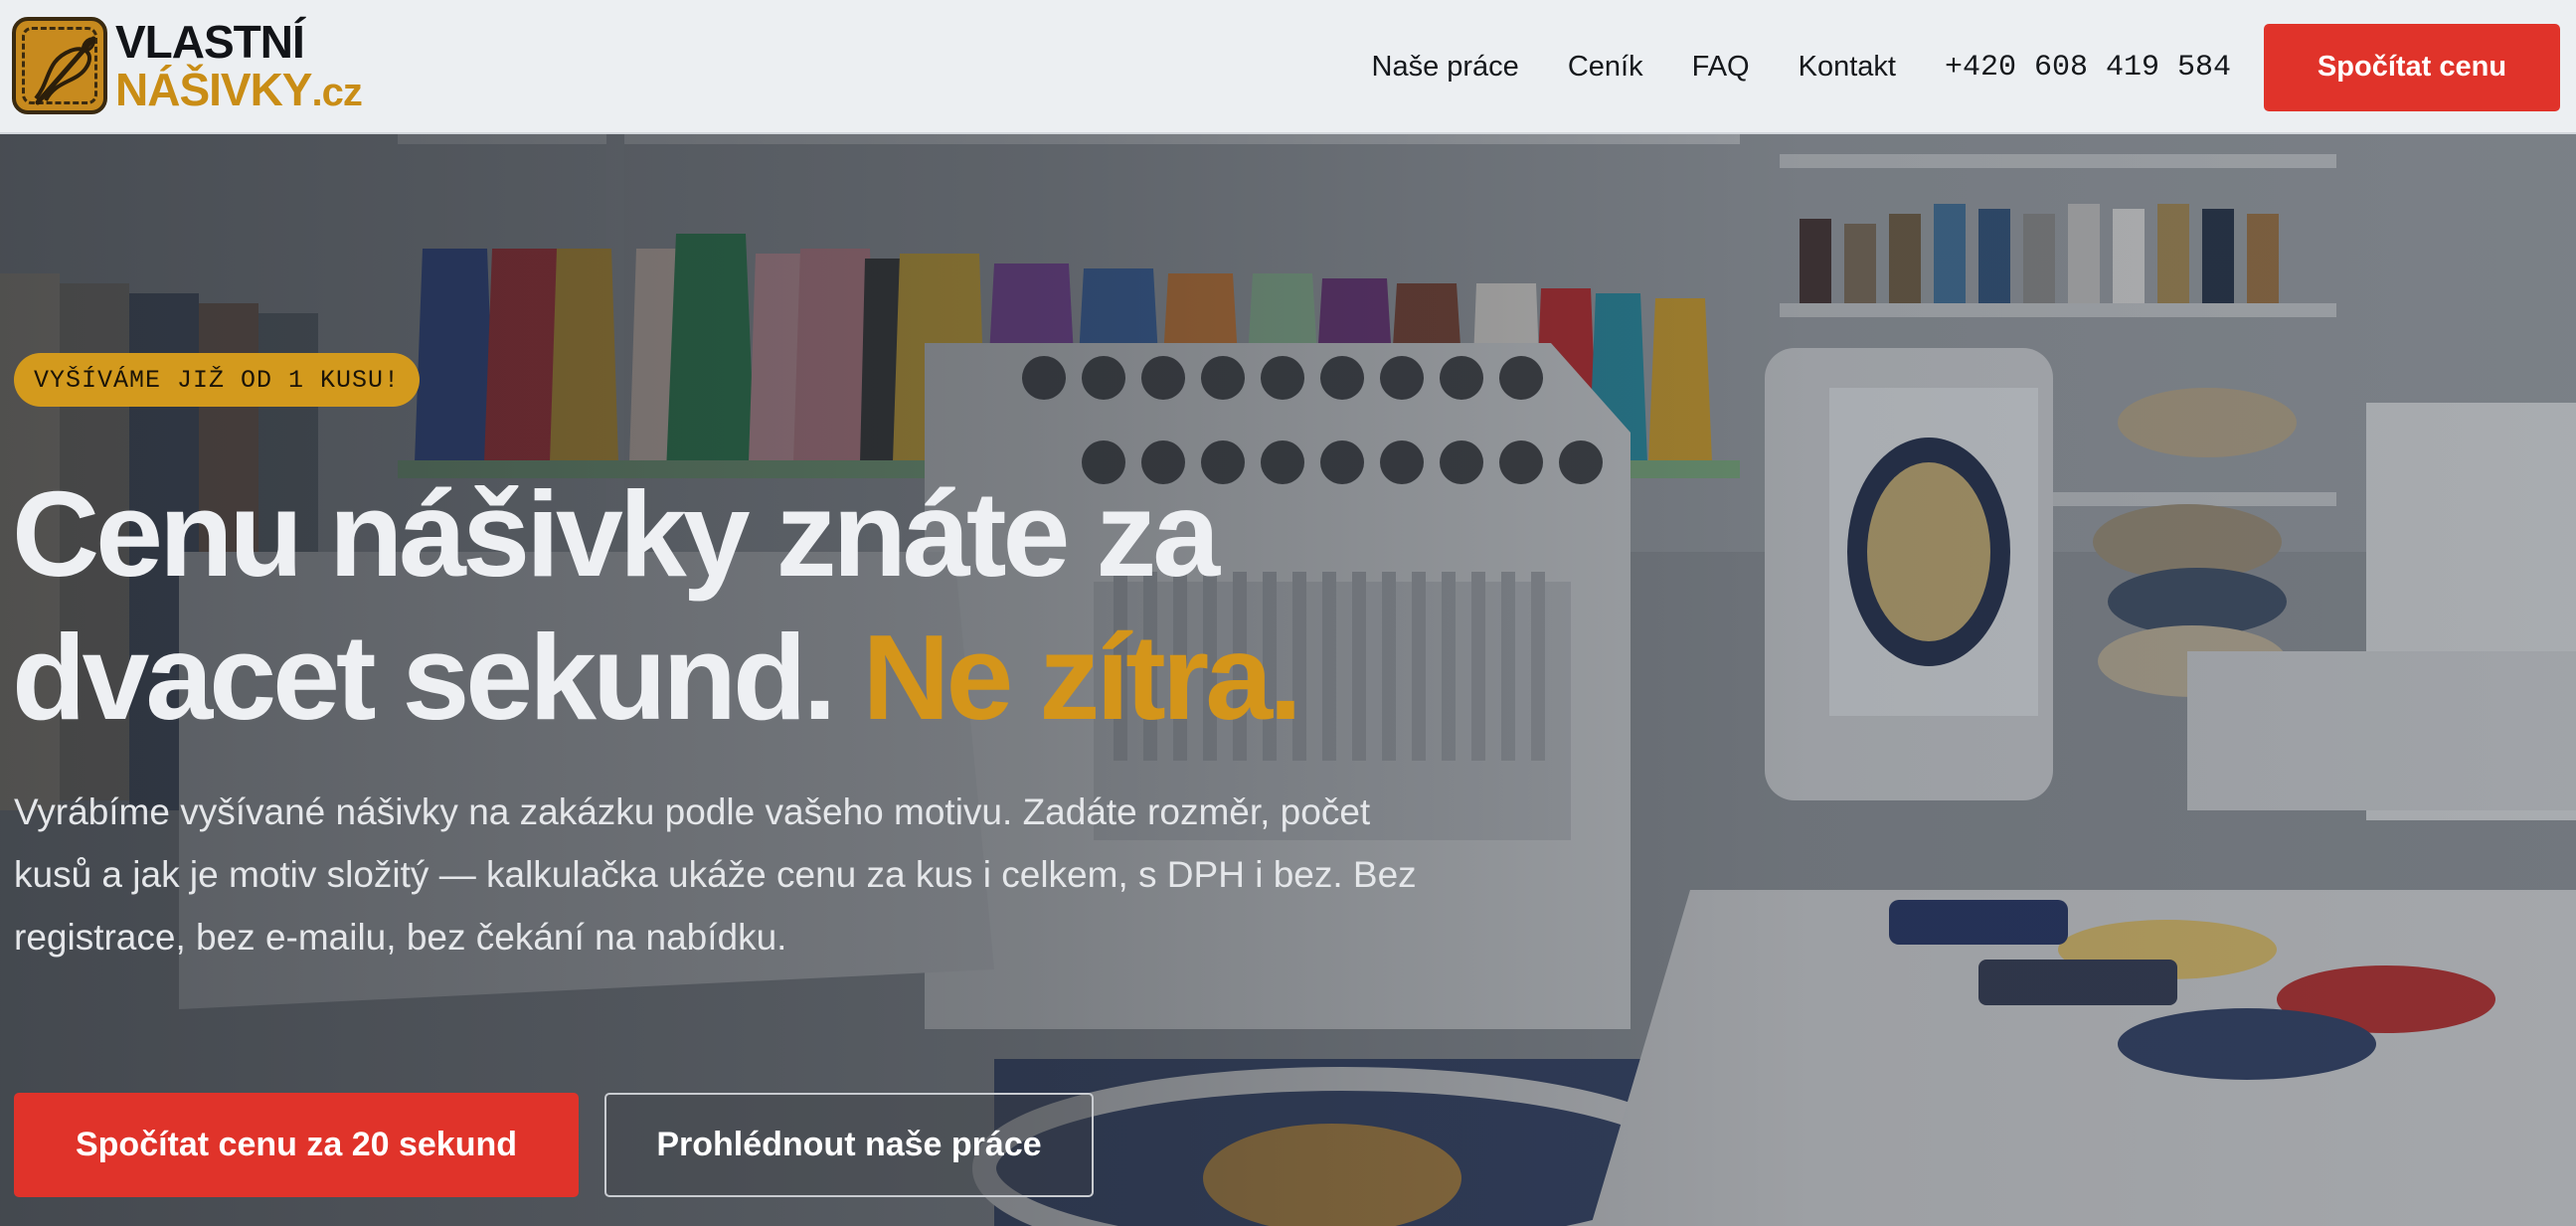 This screenshot has width=2576, height=1226. What do you see at coordinates (210, 42) in the screenshot?
I see `logo-line1: VLASTNÍ` at bounding box center [210, 42].